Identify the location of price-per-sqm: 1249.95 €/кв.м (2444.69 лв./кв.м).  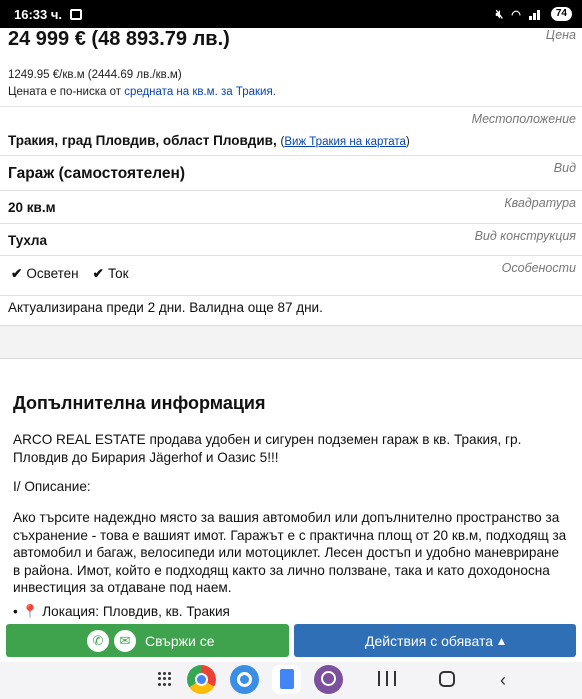
(95, 75).